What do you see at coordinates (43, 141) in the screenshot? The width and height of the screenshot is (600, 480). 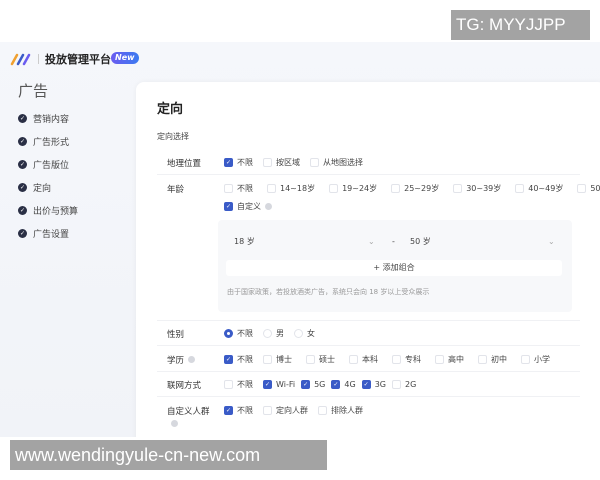 I see `sidebar-item: ✓ 广告形式` at bounding box center [43, 141].